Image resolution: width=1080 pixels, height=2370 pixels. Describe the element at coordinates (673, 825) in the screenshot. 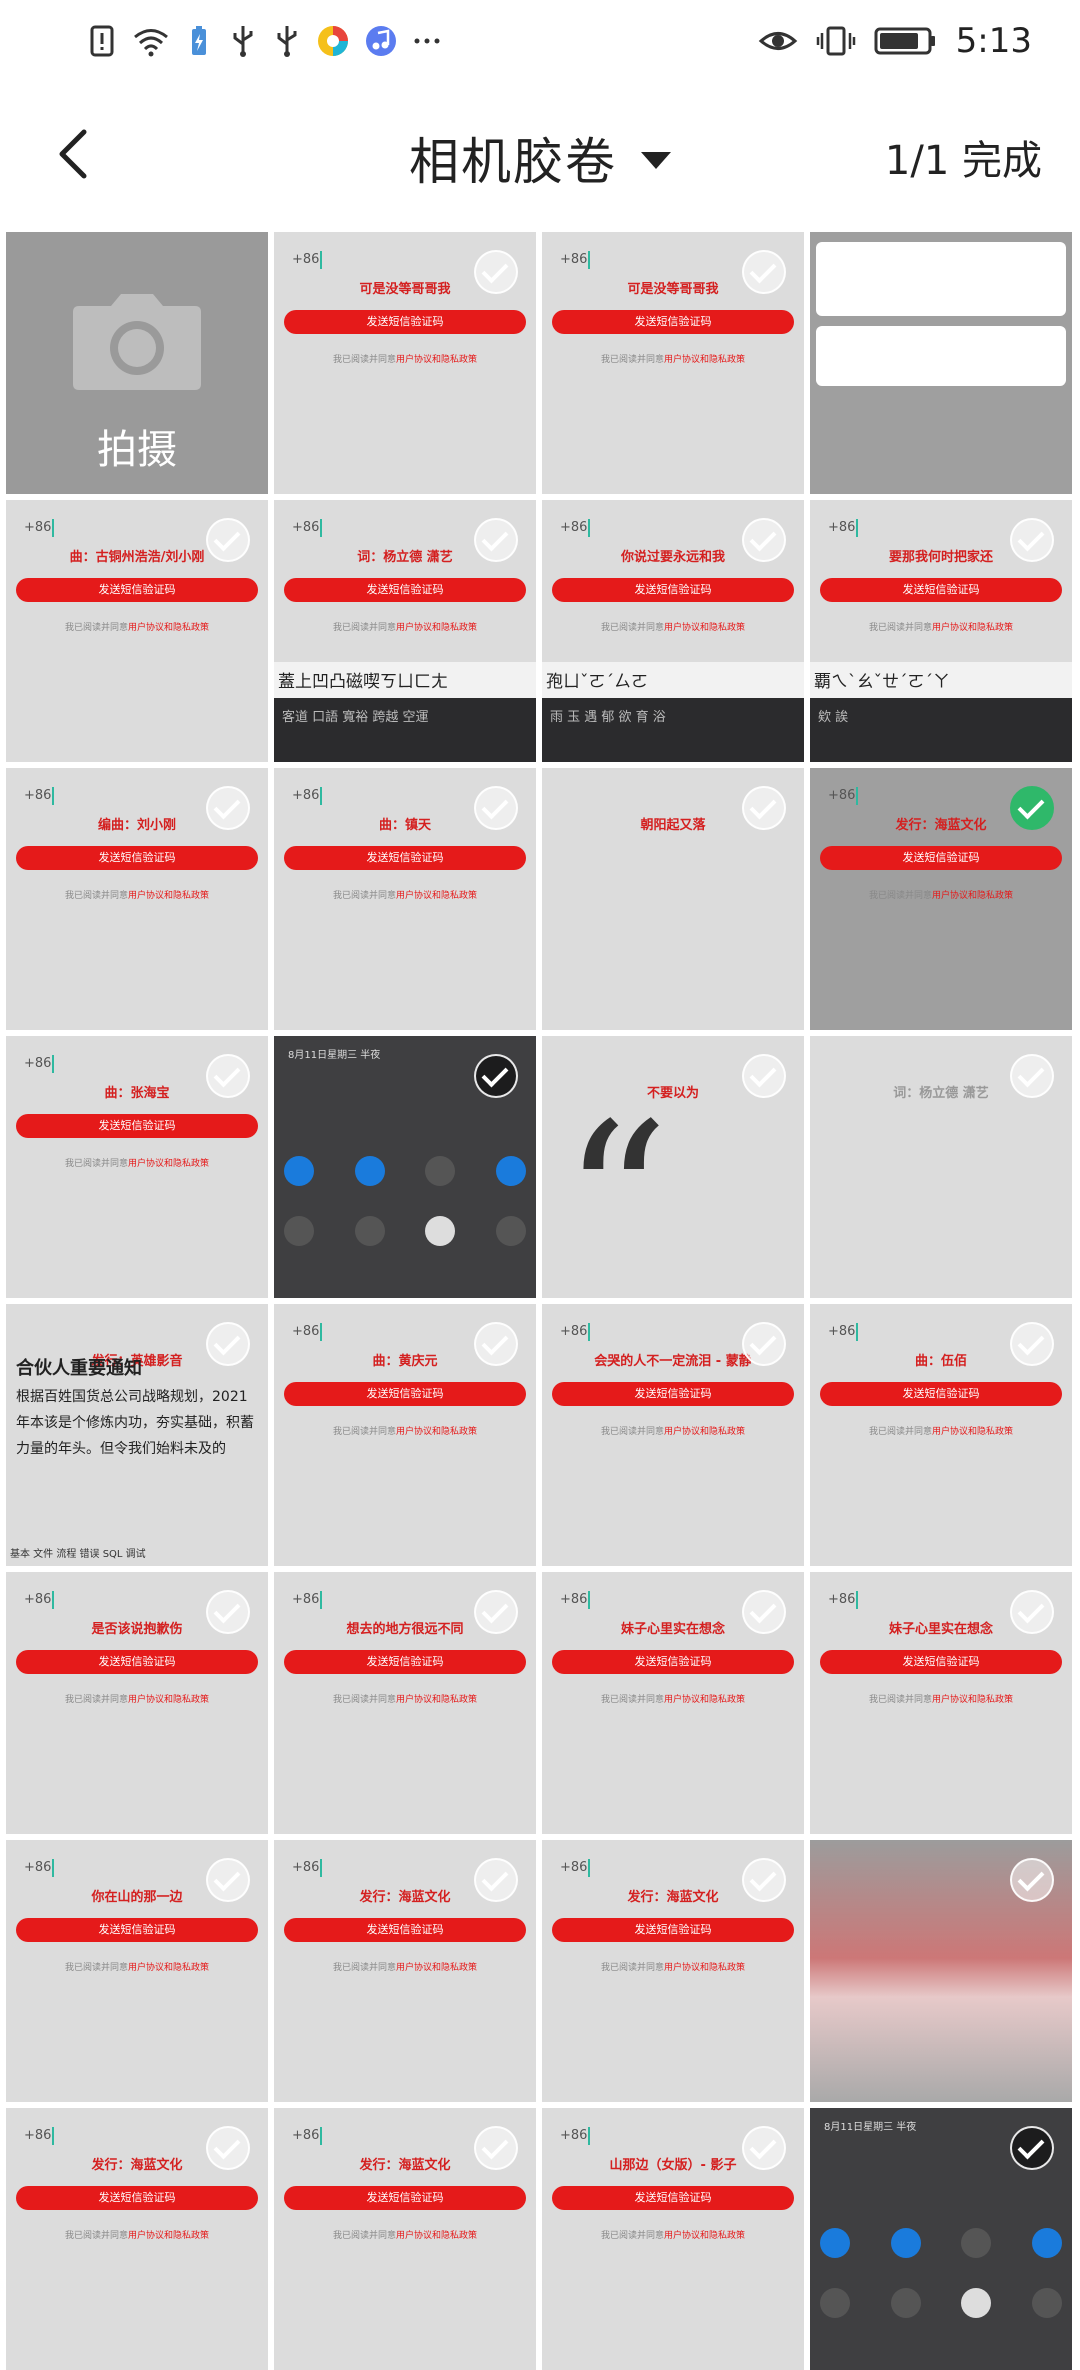

I see `lyric-text: 朝阳起又落` at that location.